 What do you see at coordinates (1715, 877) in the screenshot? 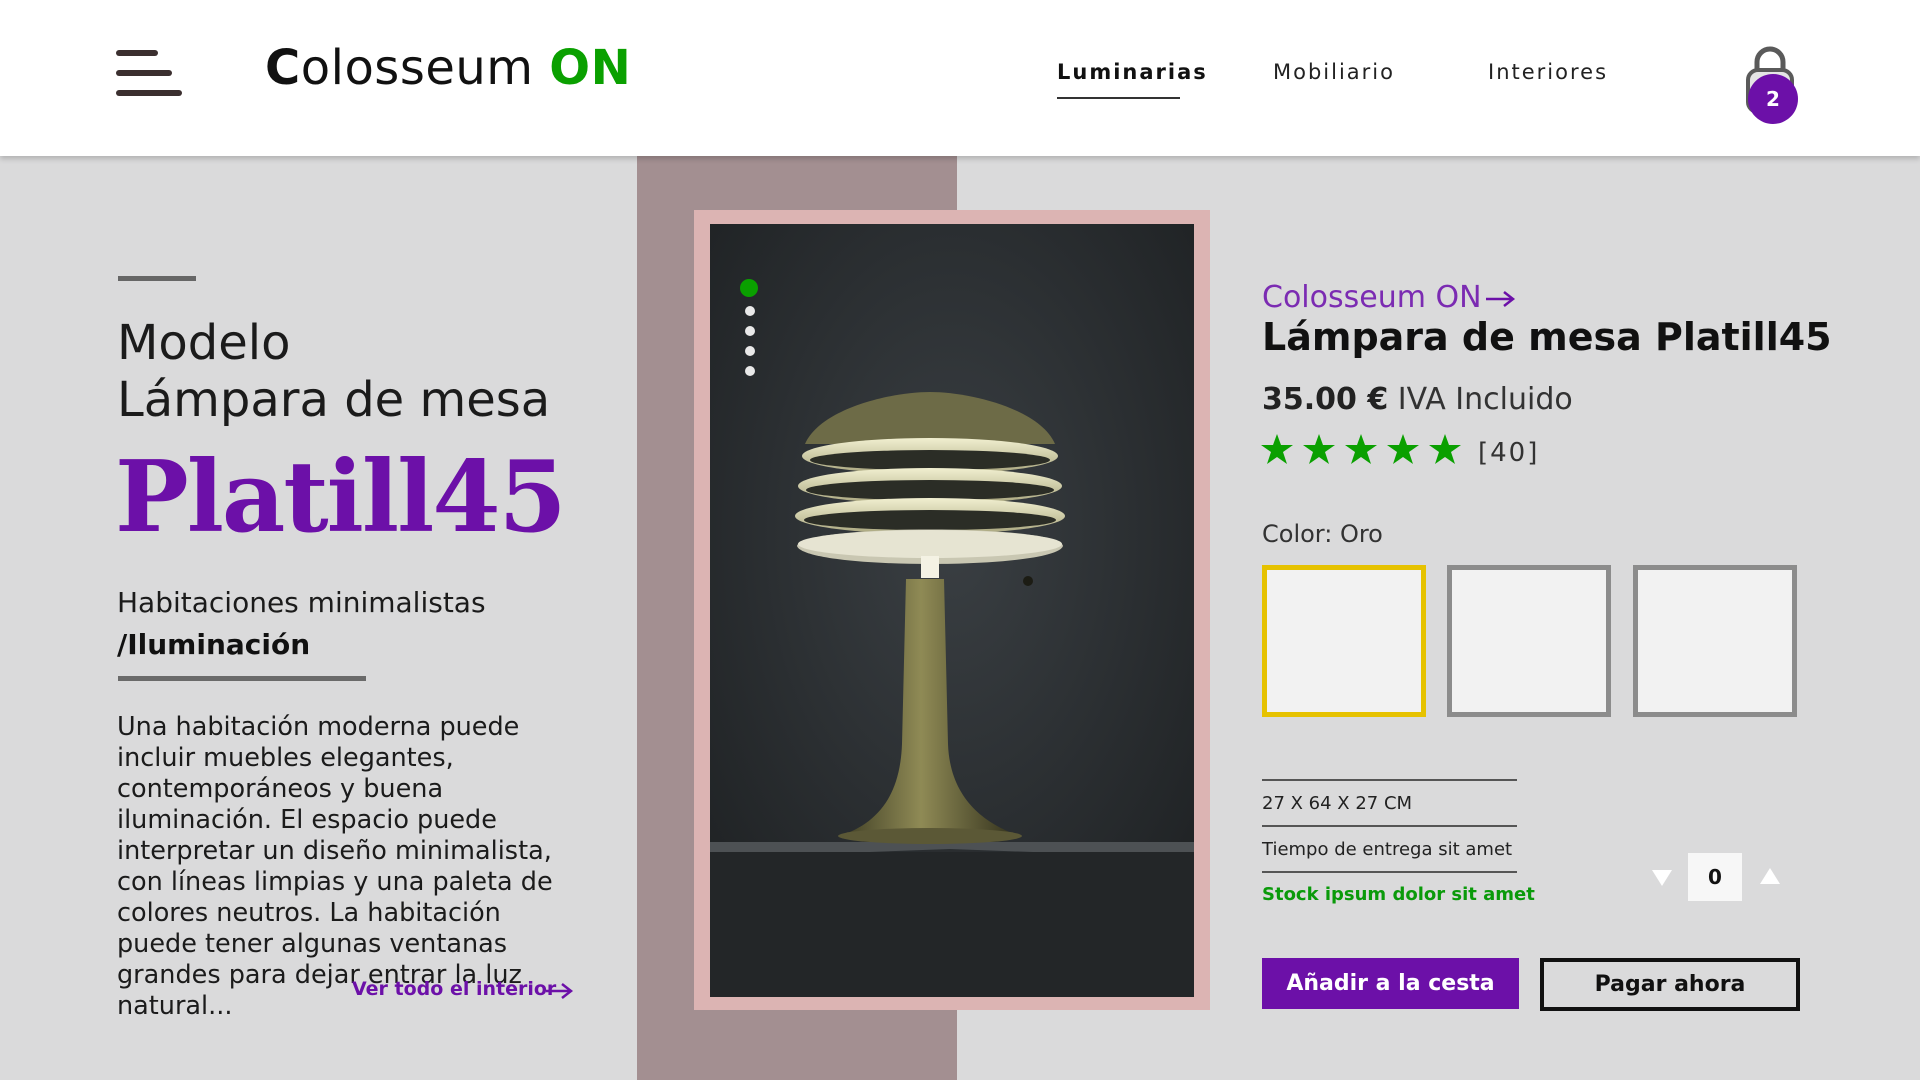
I see `quantity-input: 0` at bounding box center [1715, 877].